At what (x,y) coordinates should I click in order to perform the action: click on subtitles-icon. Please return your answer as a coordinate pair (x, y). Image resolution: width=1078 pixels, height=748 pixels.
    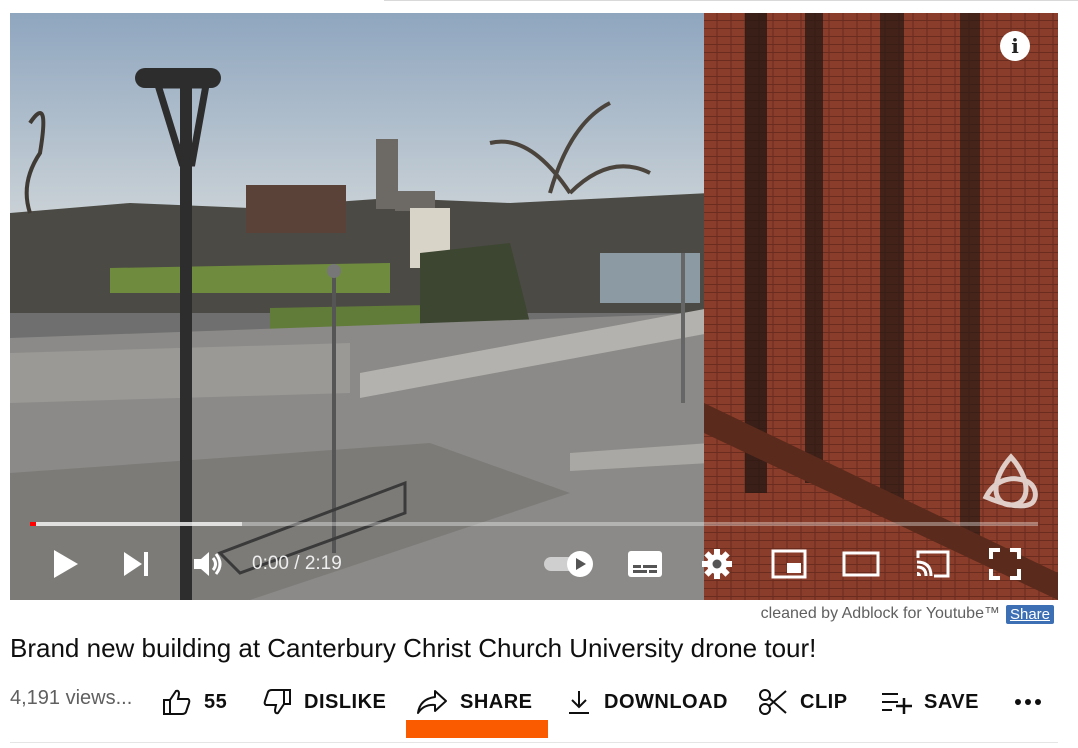
    Looking at the image, I should click on (645, 564).